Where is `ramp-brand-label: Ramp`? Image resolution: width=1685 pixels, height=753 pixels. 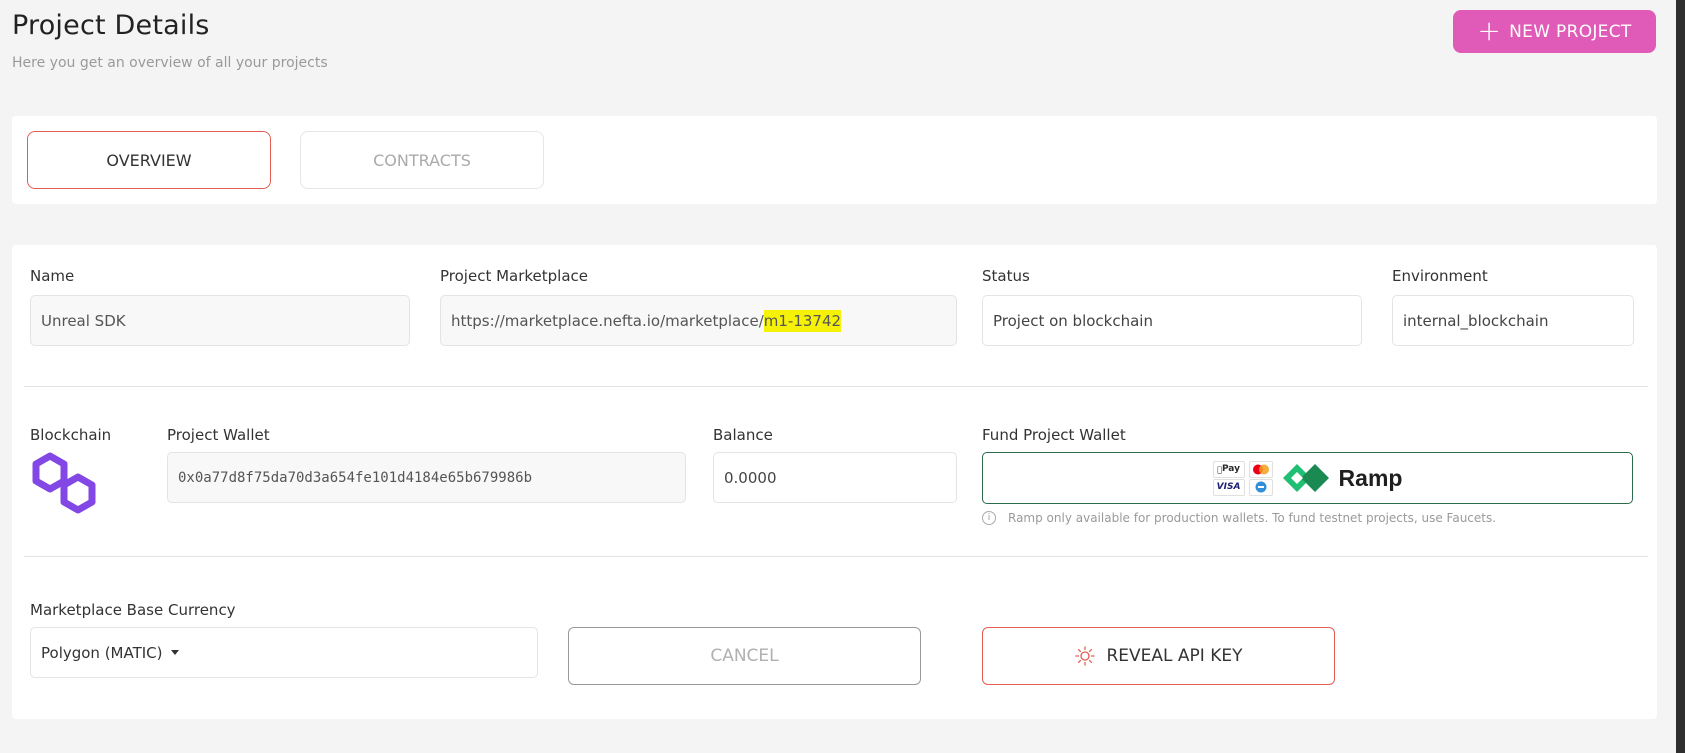
ramp-brand-label: Ramp is located at coordinates (1370, 477).